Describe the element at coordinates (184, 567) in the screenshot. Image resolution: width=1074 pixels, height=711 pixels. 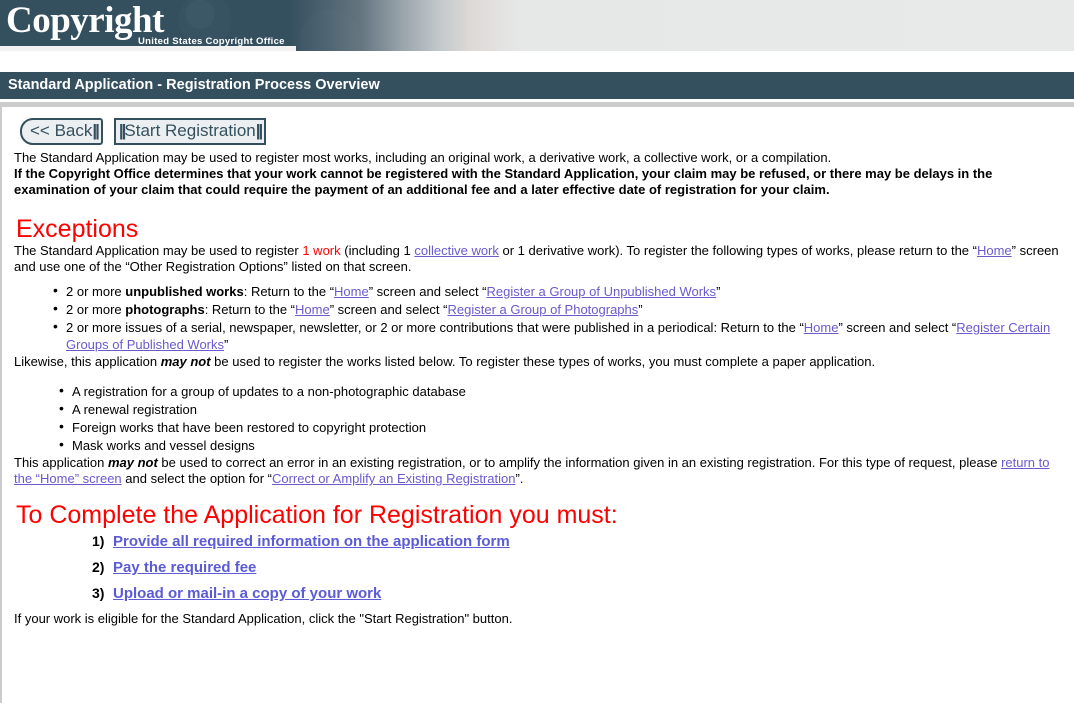
I see `pay-fee-link: Pay the required fee` at that location.